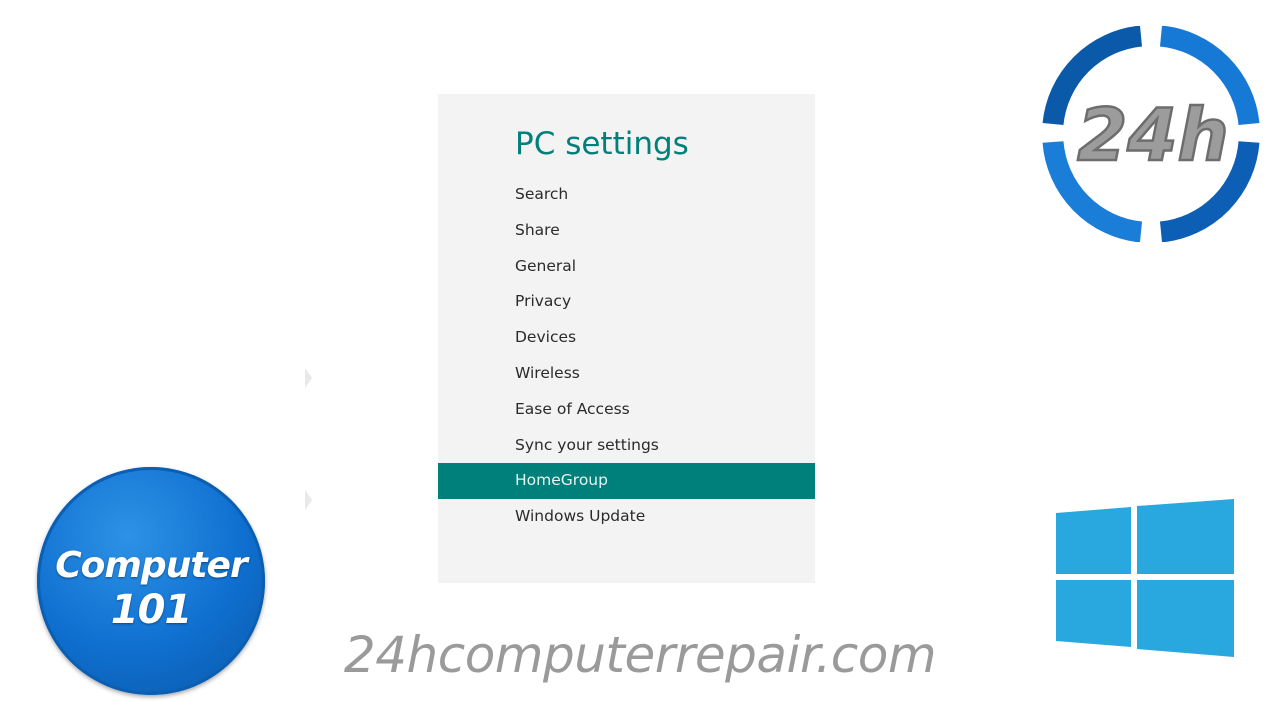  I want to click on menu-item-ease-of-access: Ease of Access, so click(626, 410).